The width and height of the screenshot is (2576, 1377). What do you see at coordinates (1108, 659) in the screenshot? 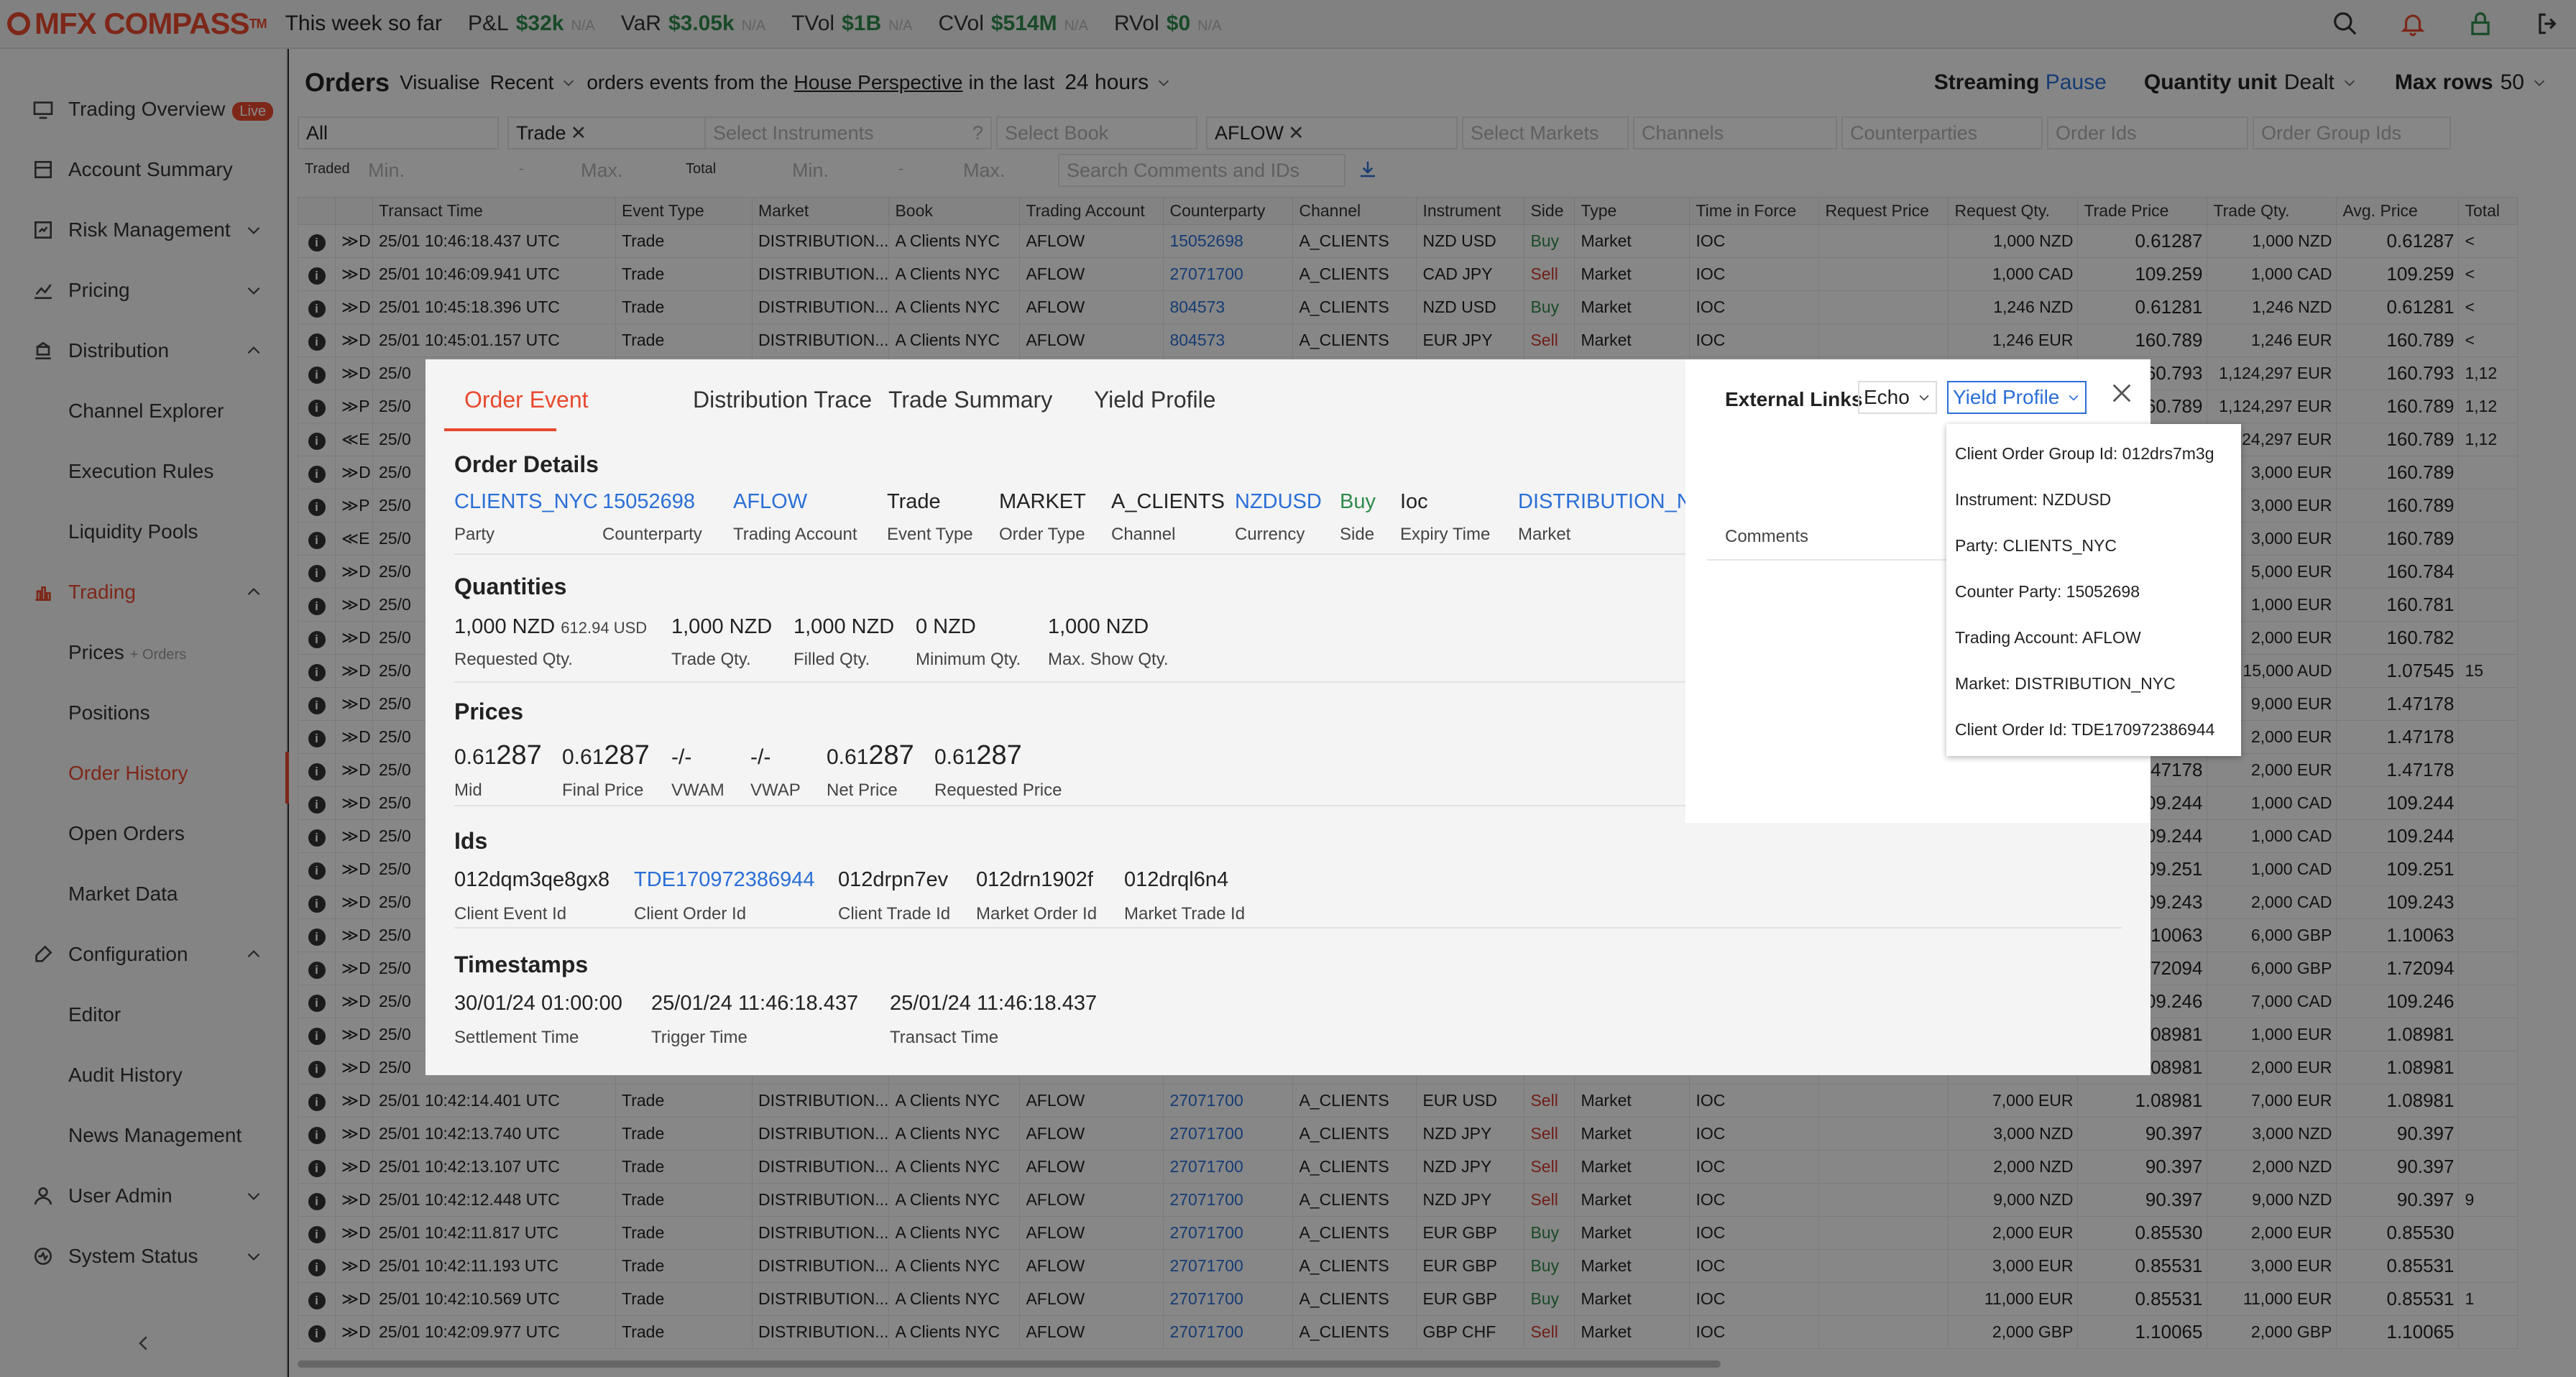
I see `quantity-label: Max. Show Qty.` at bounding box center [1108, 659].